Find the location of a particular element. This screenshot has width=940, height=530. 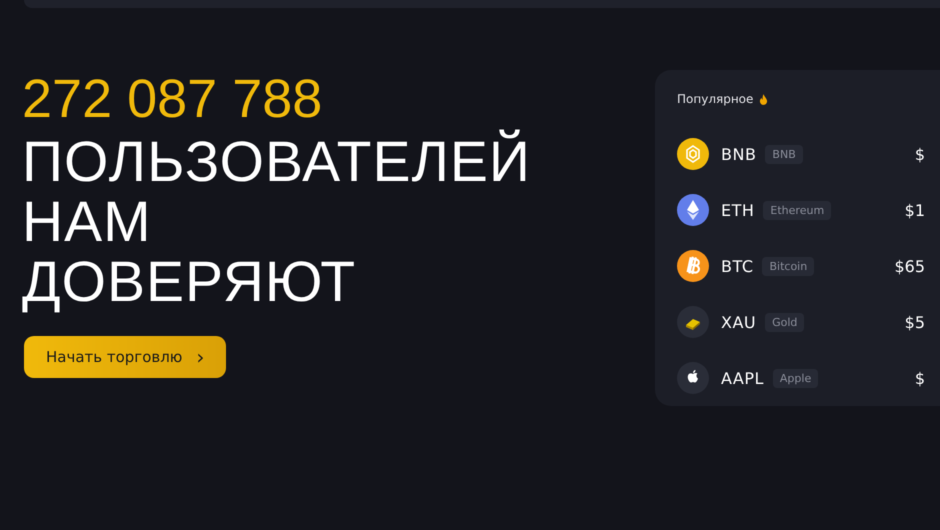

user-count: 272 087 788 is located at coordinates (172, 99).